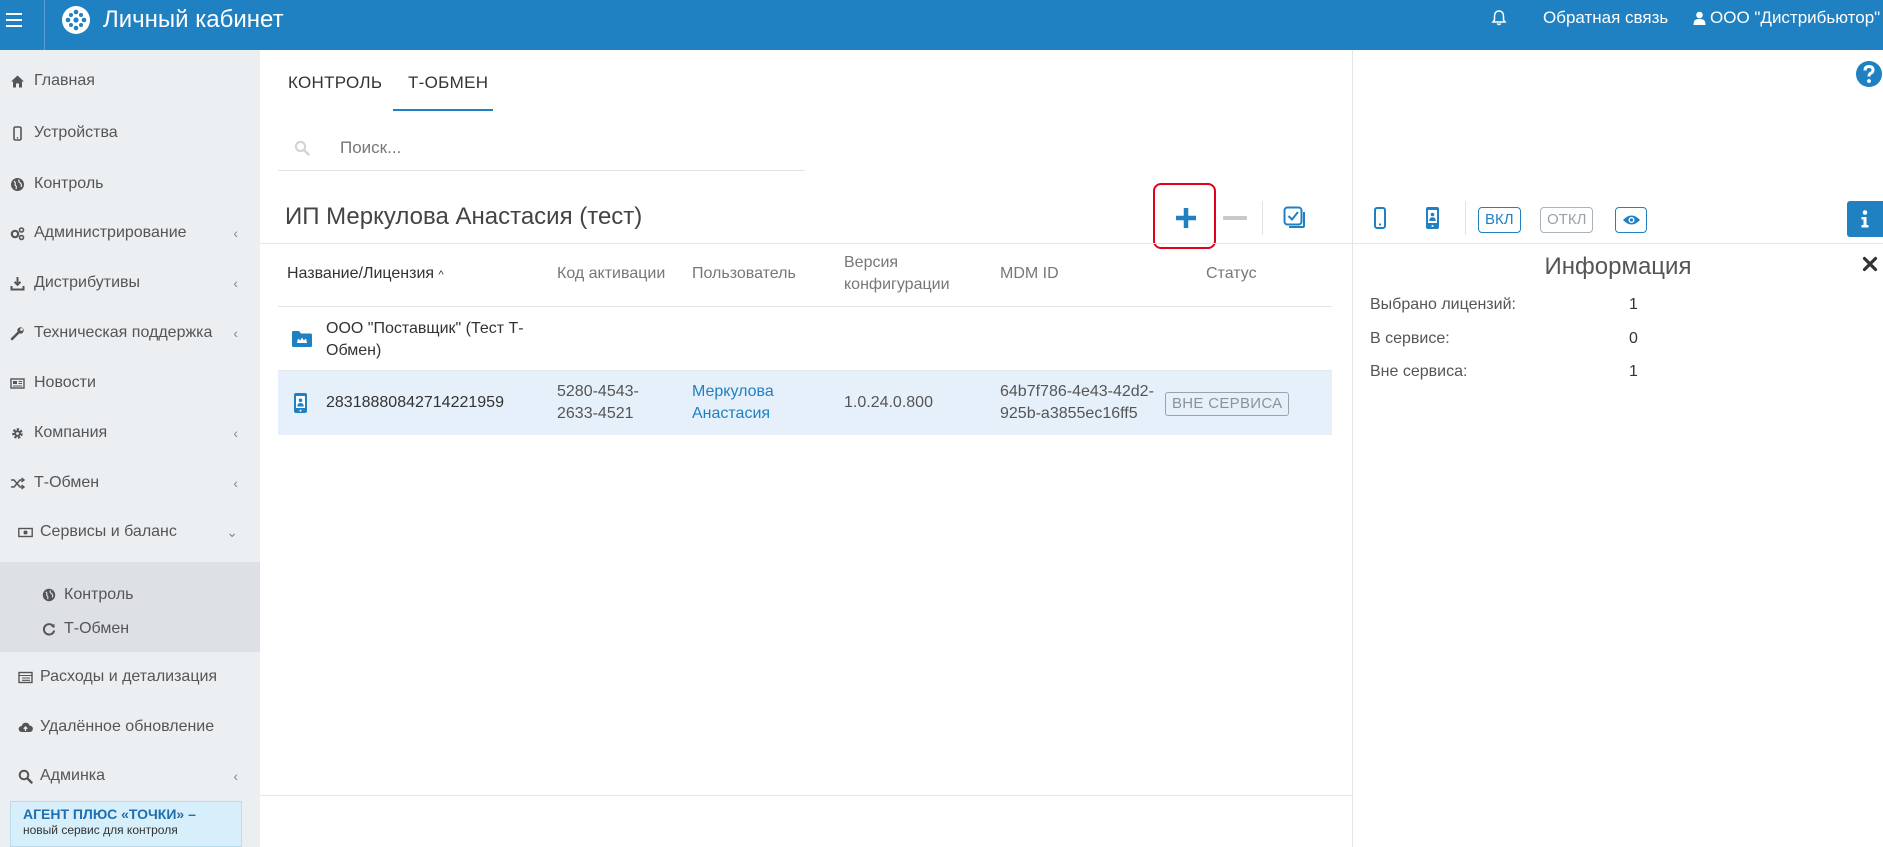 The image size is (1883, 847). I want to click on sidebar-item-remote-update: Удалённое обновление, so click(130, 727).